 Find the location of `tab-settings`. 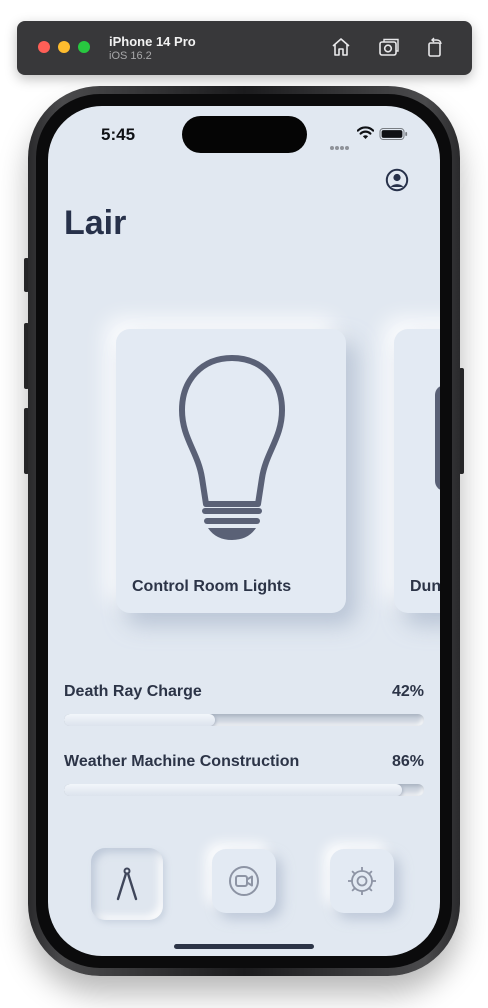

tab-settings is located at coordinates (362, 881).